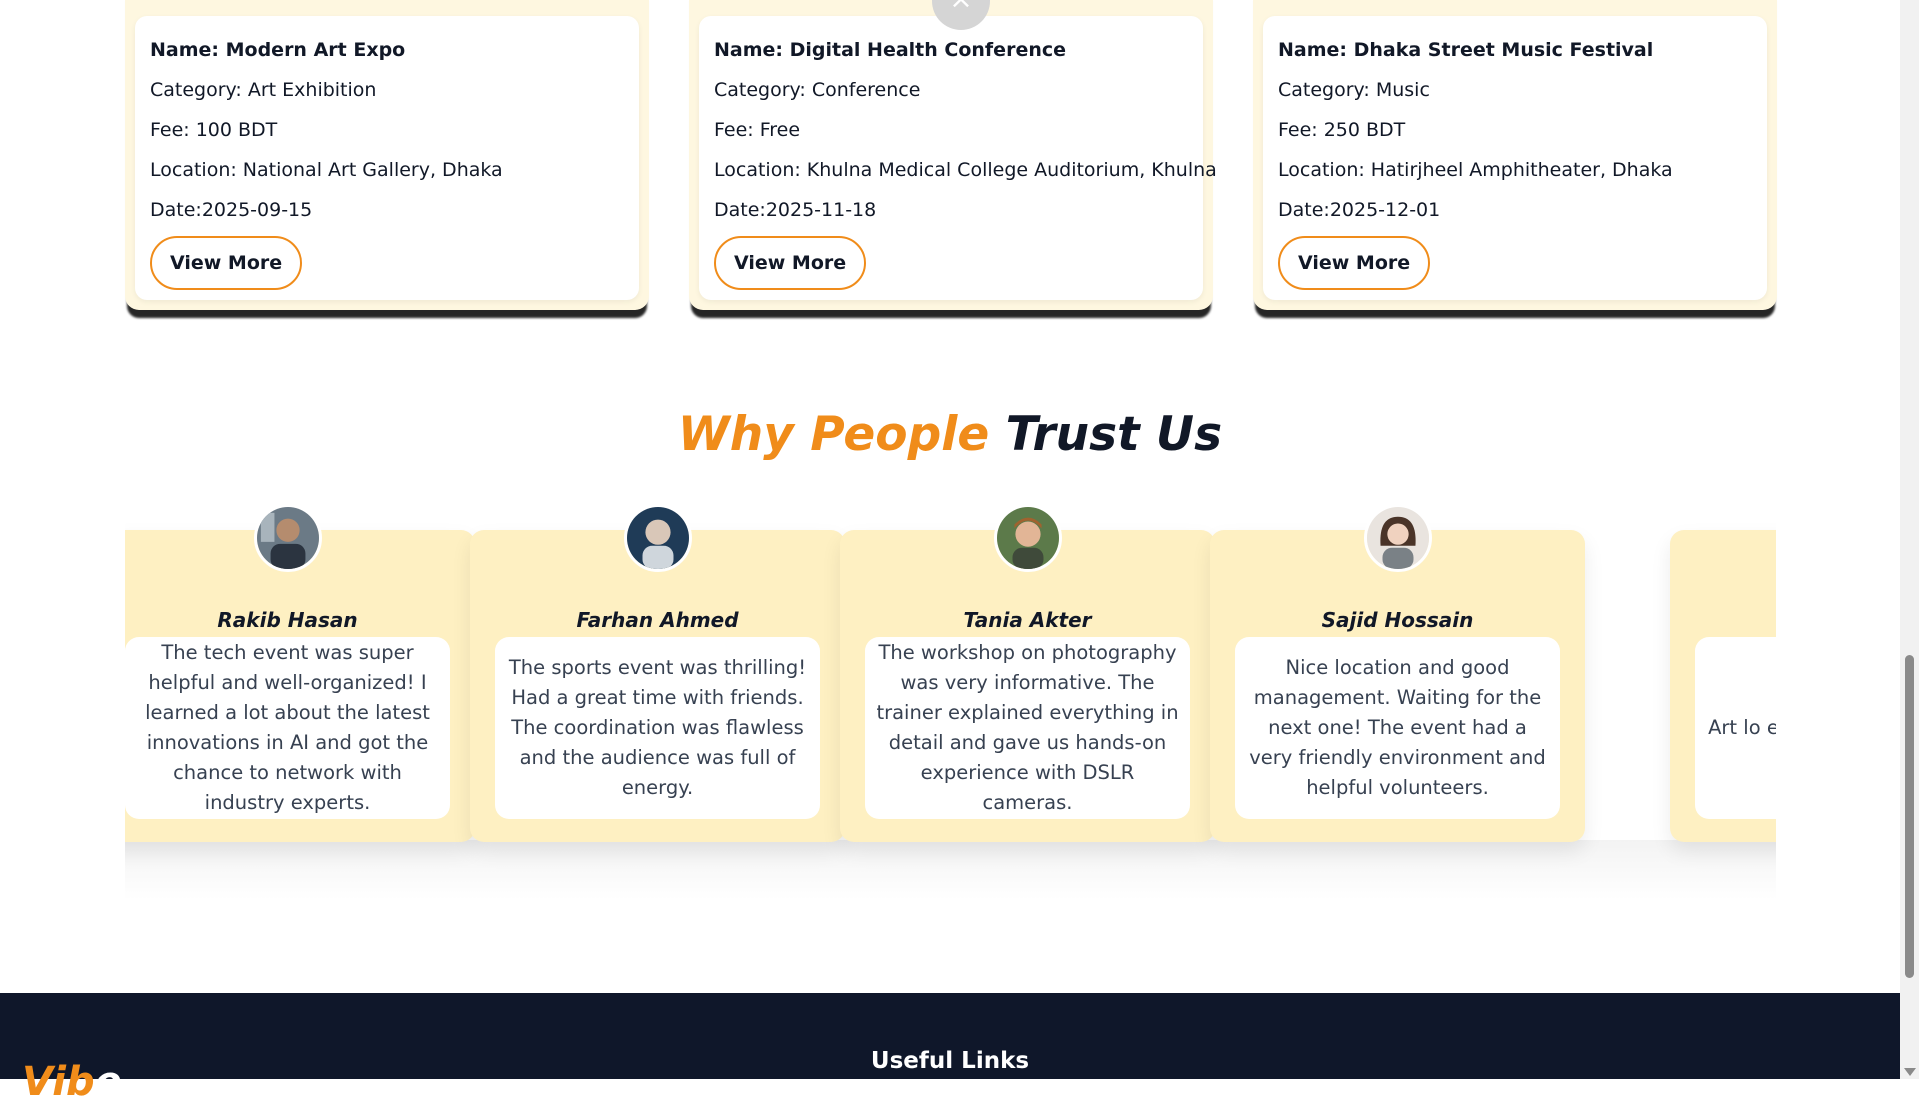 The height and width of the screenshot is (1105, 1919). Describe the element at coordinates (1342, 130) in the screenshot. I see `event-fee: Fee: 250 BDT` at that location.